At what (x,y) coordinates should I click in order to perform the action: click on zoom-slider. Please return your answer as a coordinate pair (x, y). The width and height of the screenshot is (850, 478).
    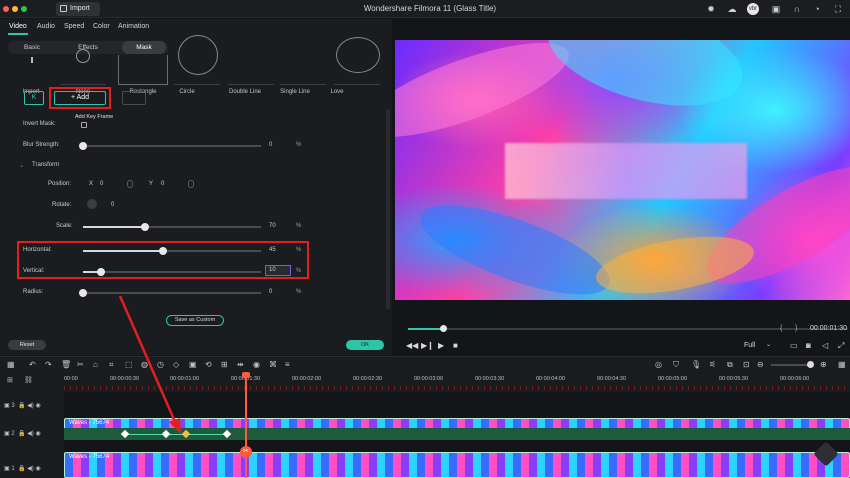
    Looking at the image, I should click on (792, 364).